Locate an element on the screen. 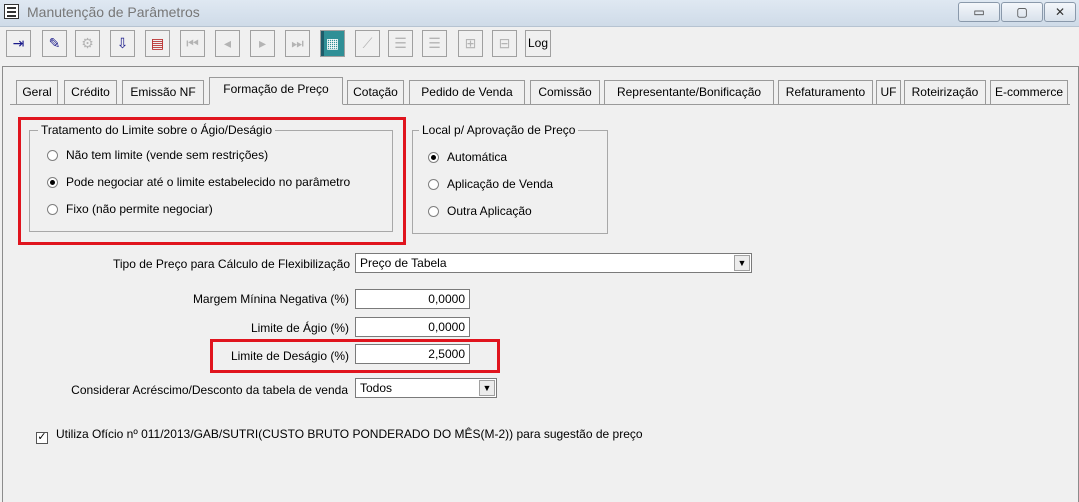 Image resolution: width=1079 pixels, height=502 pixels. log-button: Log is located at coordinates (538, 43).